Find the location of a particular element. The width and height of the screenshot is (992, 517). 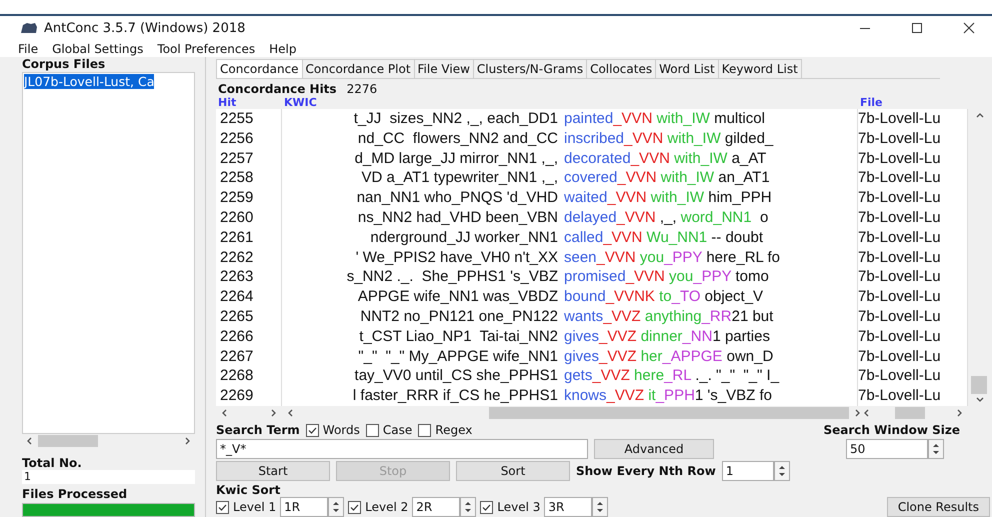

table-cell-text: 2258 is located at coordinates (236, 178).